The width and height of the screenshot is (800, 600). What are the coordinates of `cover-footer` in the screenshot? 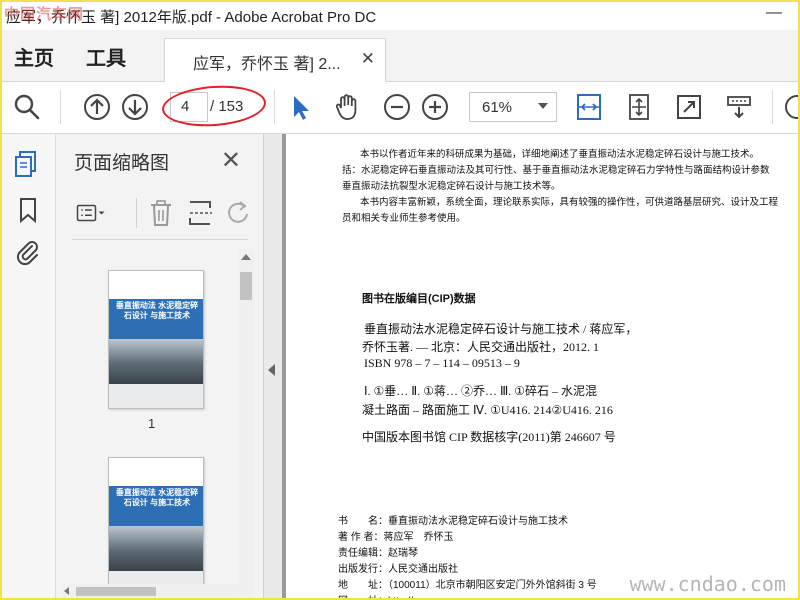 It's located at (156, 396).